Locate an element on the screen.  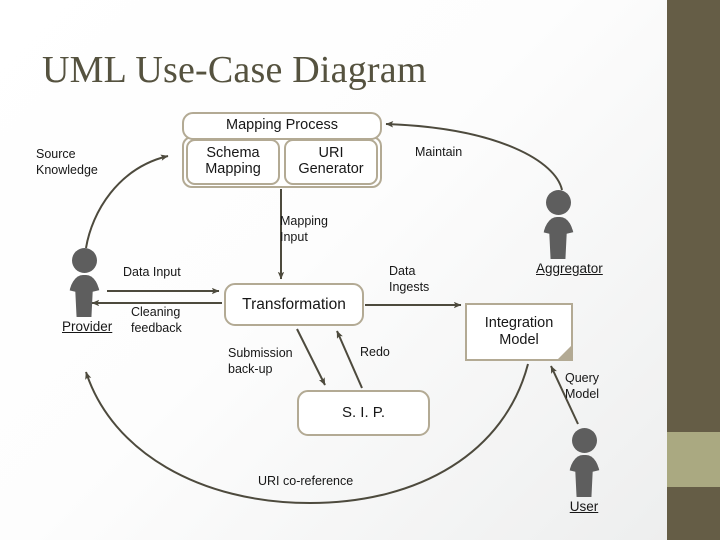
edge-label-data-ingests: Data Ingests is located at coordinates (409, 279).